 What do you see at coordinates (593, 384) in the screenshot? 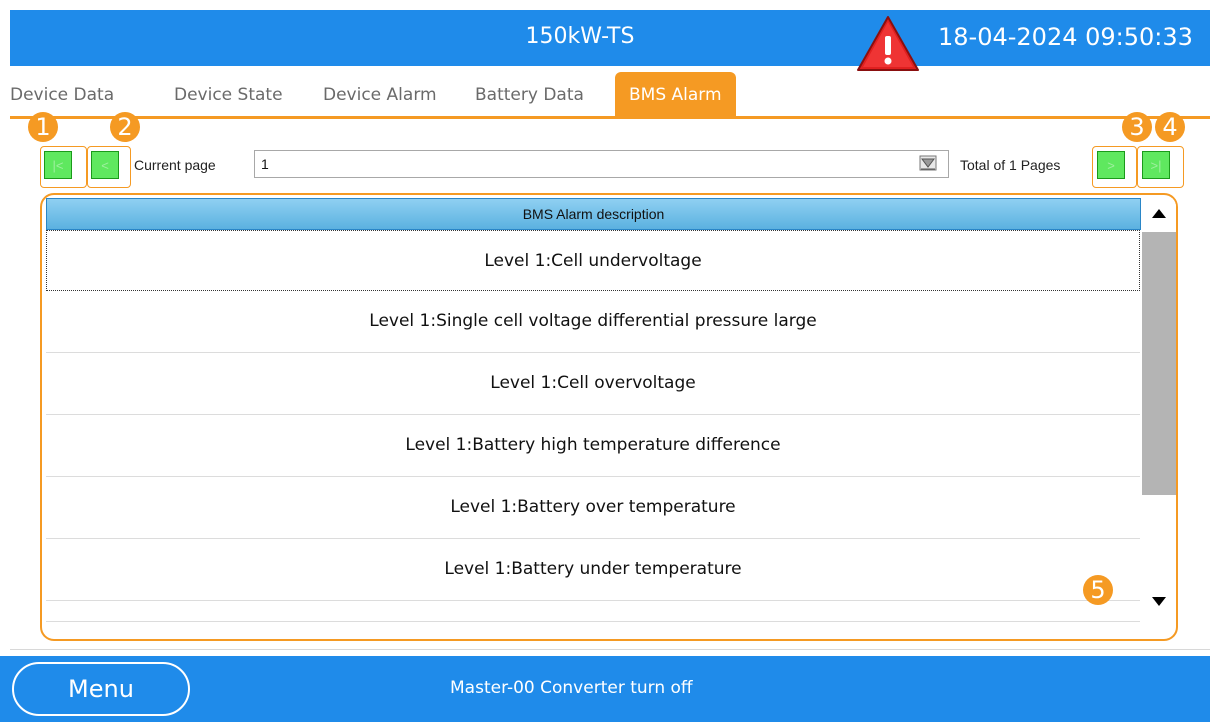
I see `table-row: Level 1:Cell overvoltage` at bounding box center [593, 384].